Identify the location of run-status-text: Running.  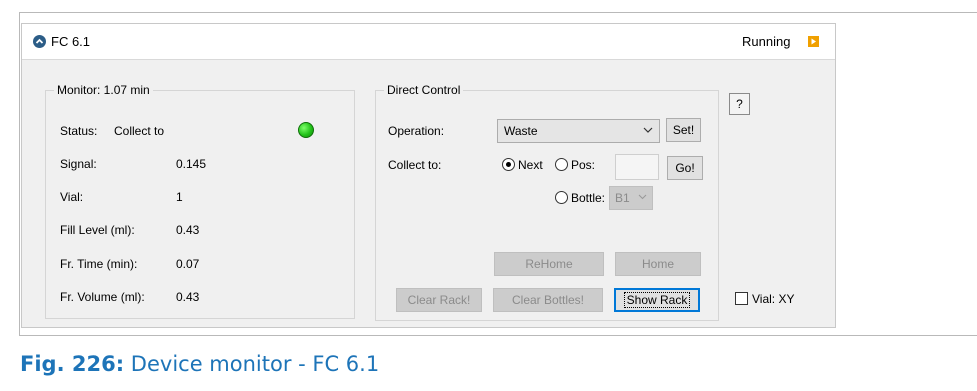
(766, 41).